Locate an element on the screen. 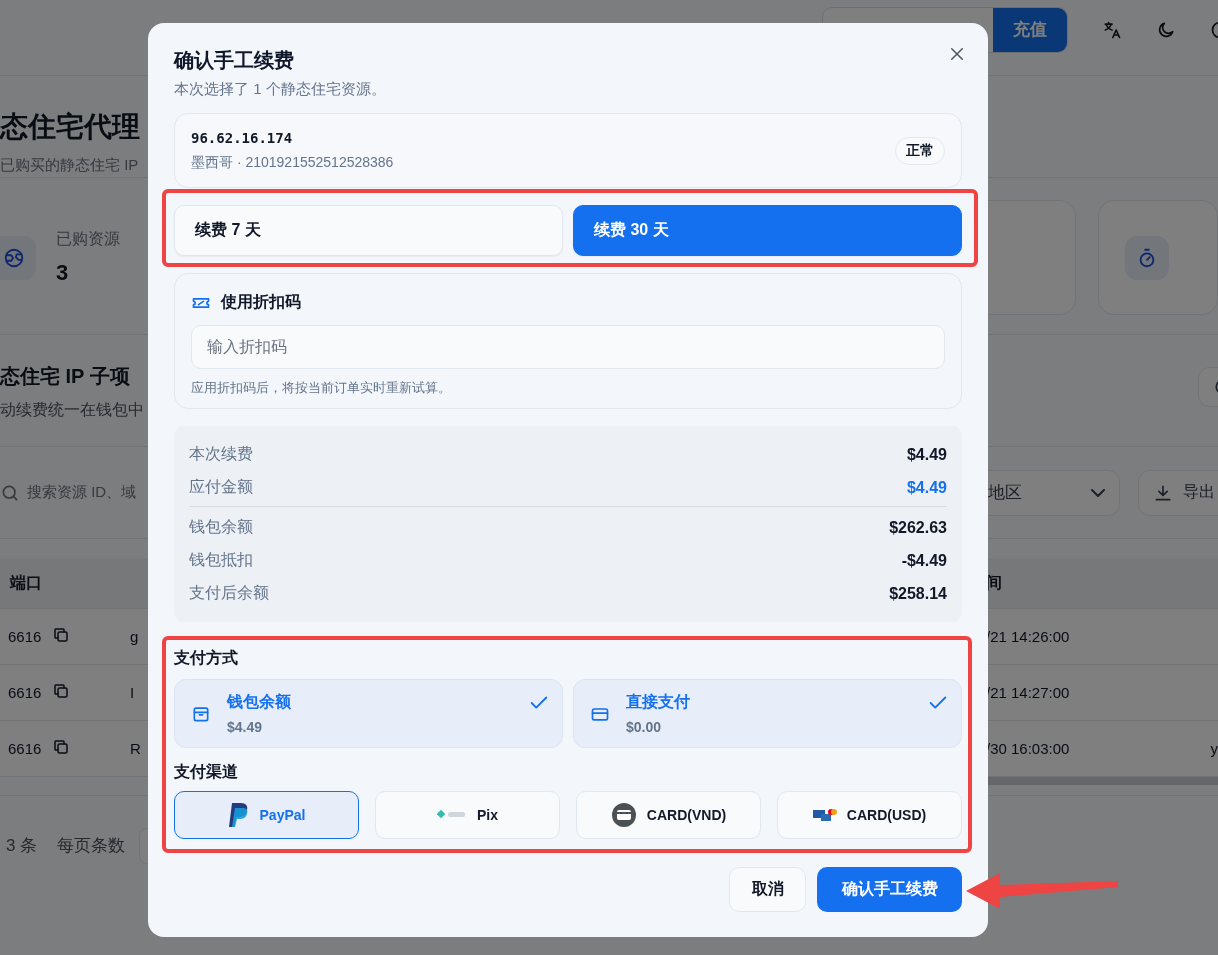 This screenshot has width=1218, height=955. confirm-button: 确认手工续费 is located at coordinates (889, 889).